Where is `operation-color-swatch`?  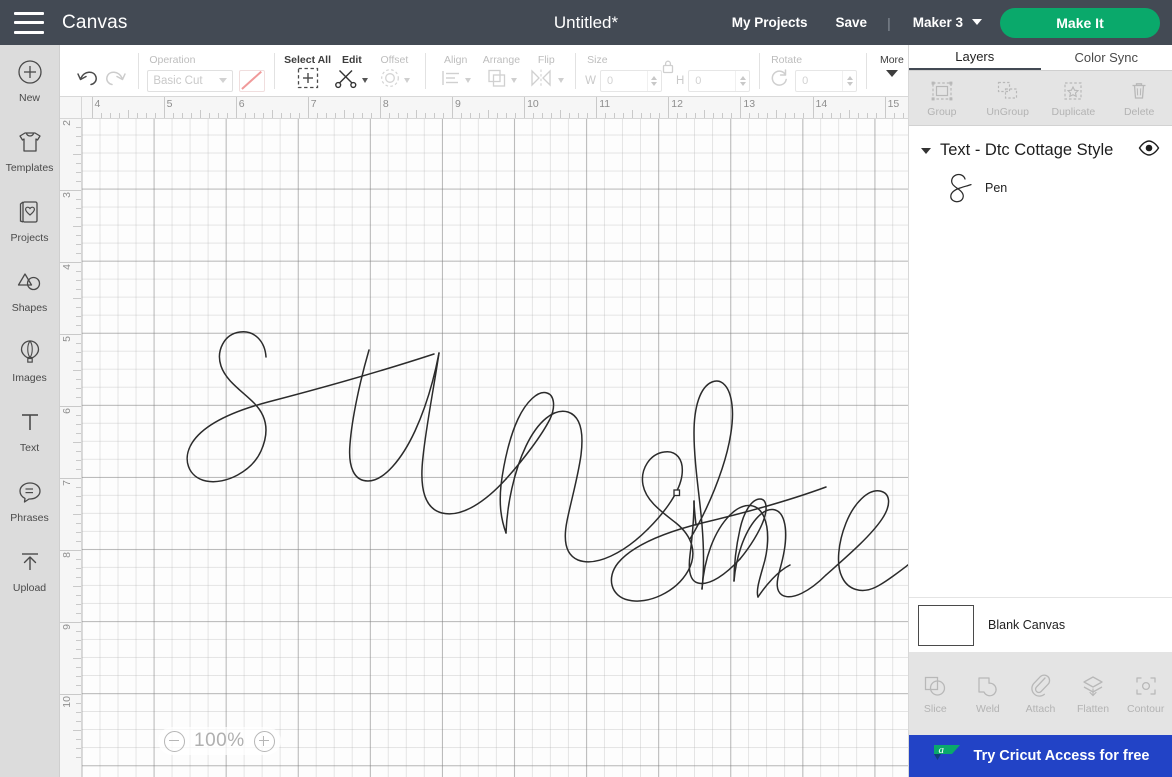
operation-color-swatch is located at coordinates (252, 80).